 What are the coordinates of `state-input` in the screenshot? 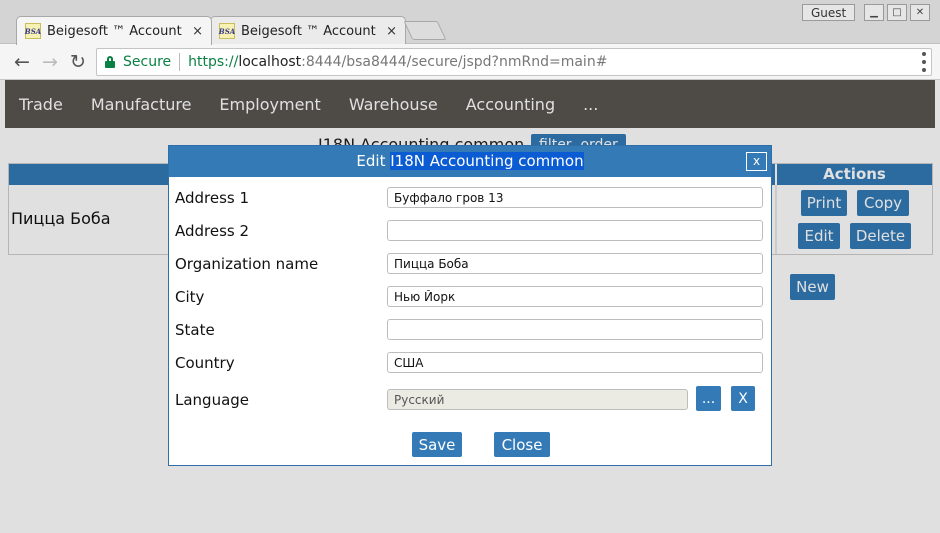 It's located at (575, 329).